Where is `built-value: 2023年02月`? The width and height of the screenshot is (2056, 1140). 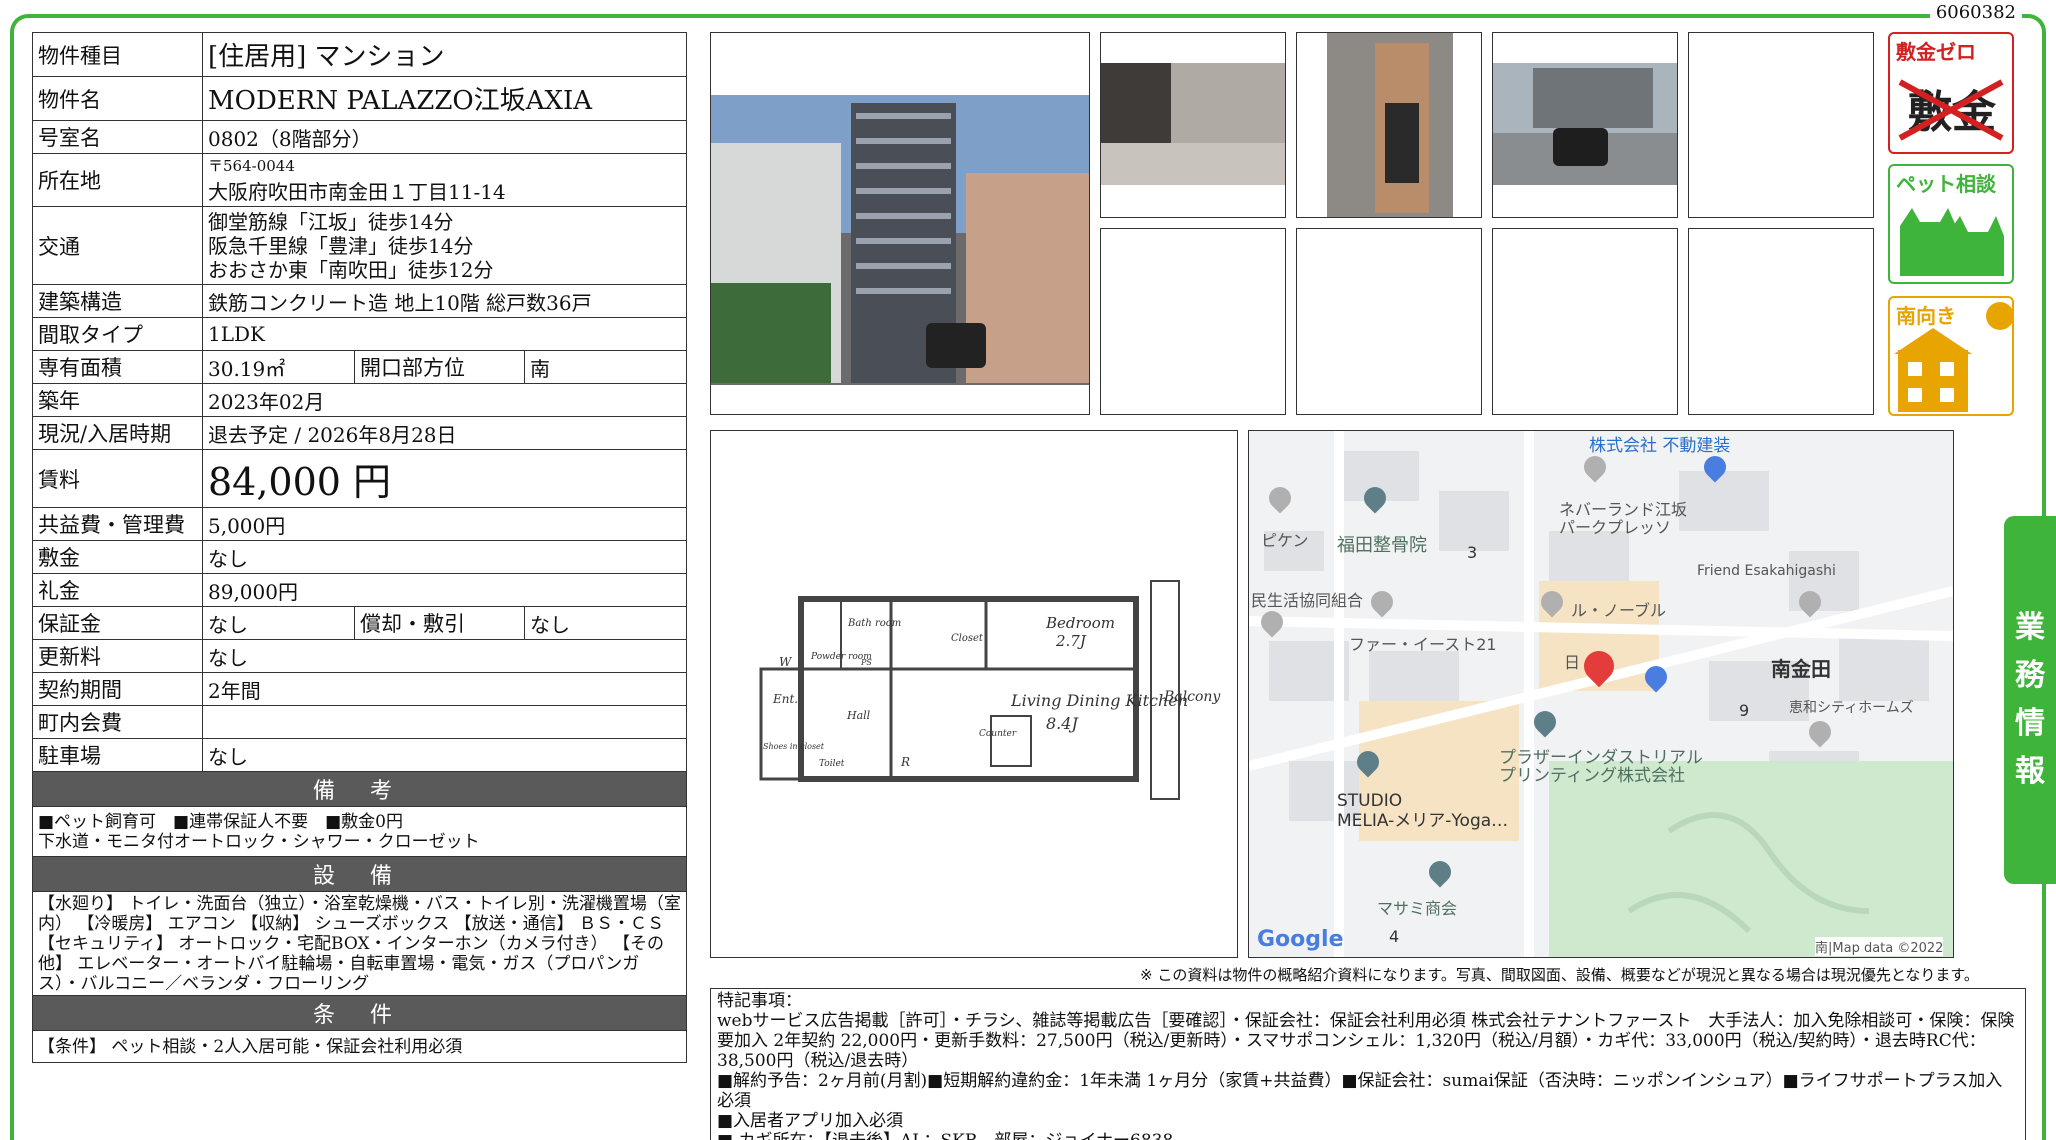 built-value: 2023年02月 is located at coordinates (444, 400).